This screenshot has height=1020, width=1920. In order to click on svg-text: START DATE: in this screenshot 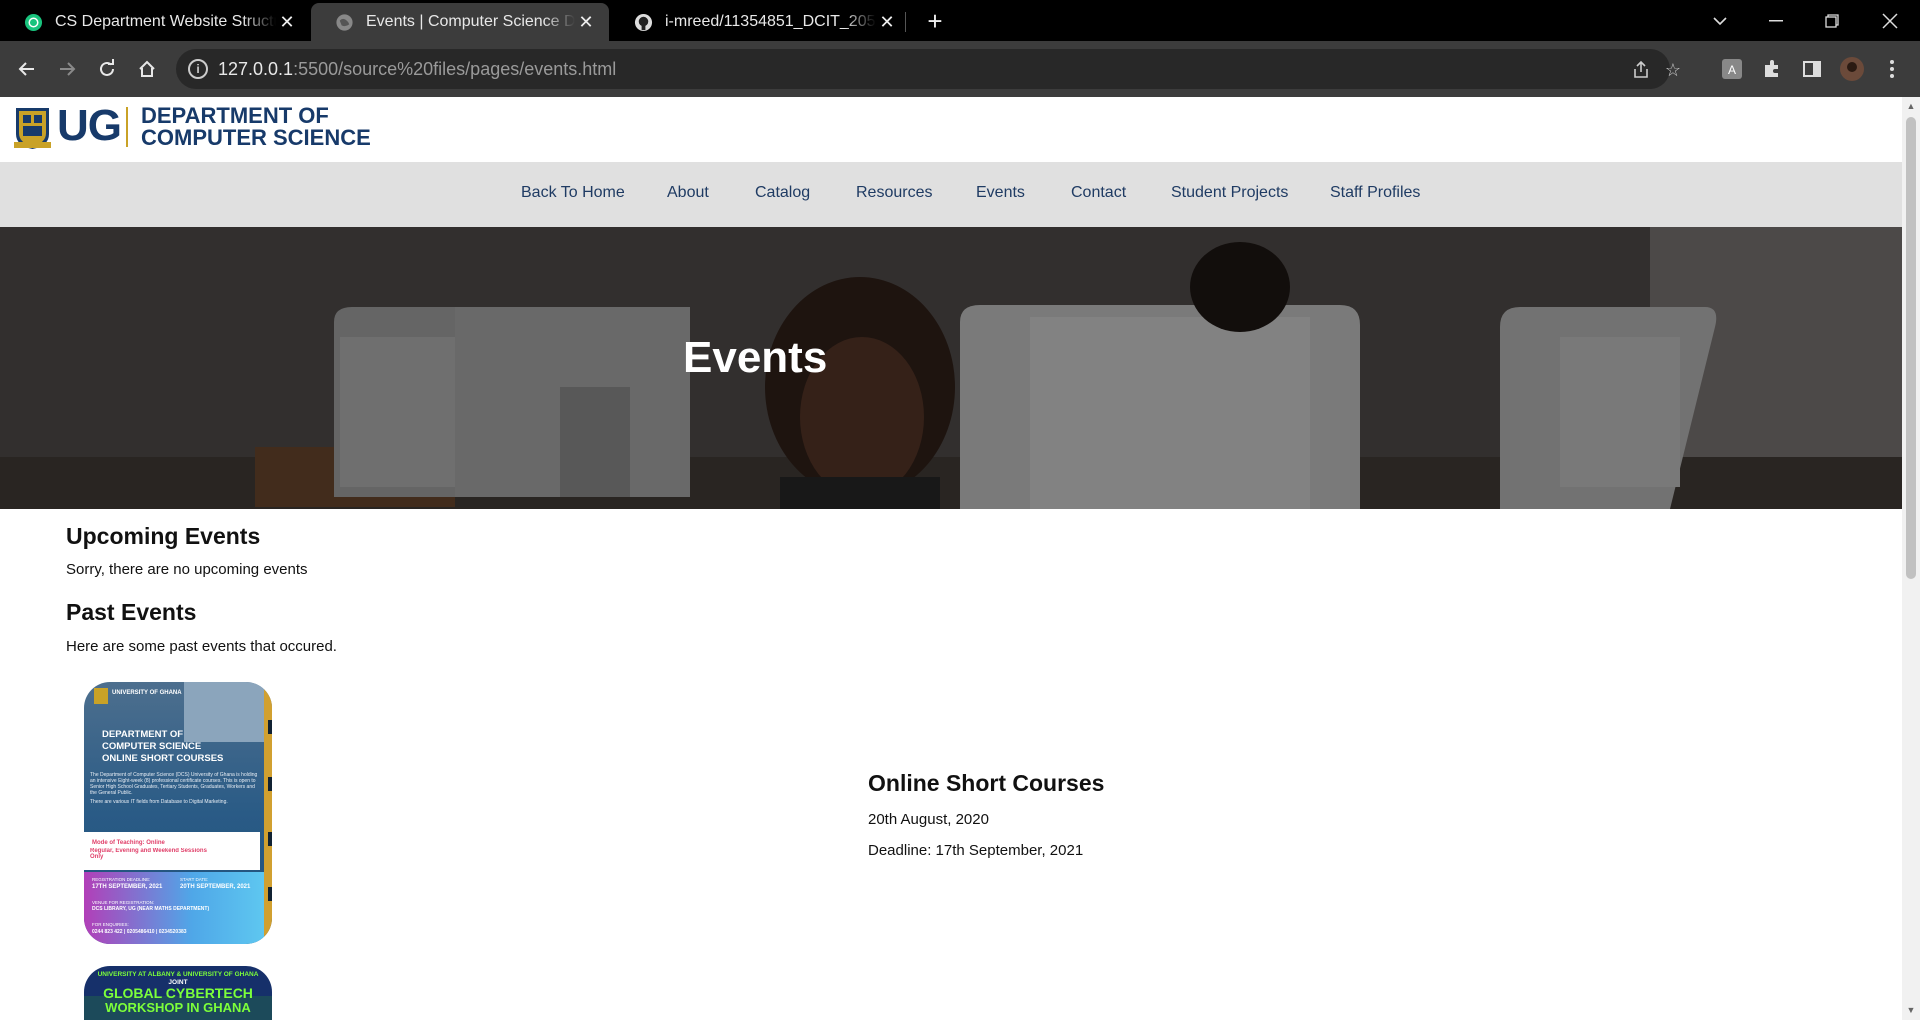, I will do `click(194, 879)`.